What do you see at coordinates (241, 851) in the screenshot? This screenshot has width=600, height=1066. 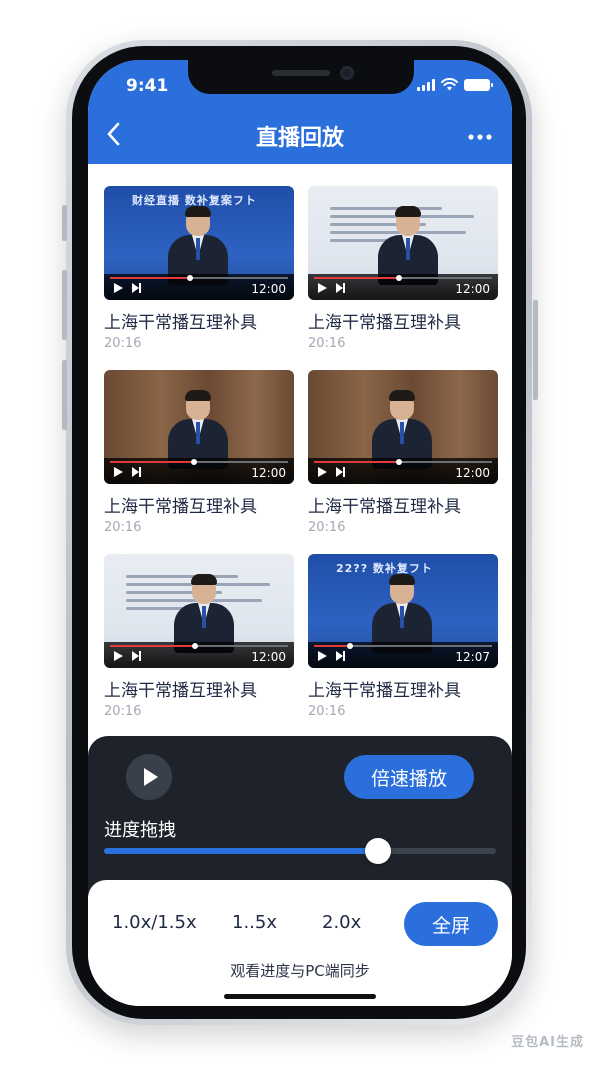 I see `seek-slider-fill` at bounding box center [241, 851].